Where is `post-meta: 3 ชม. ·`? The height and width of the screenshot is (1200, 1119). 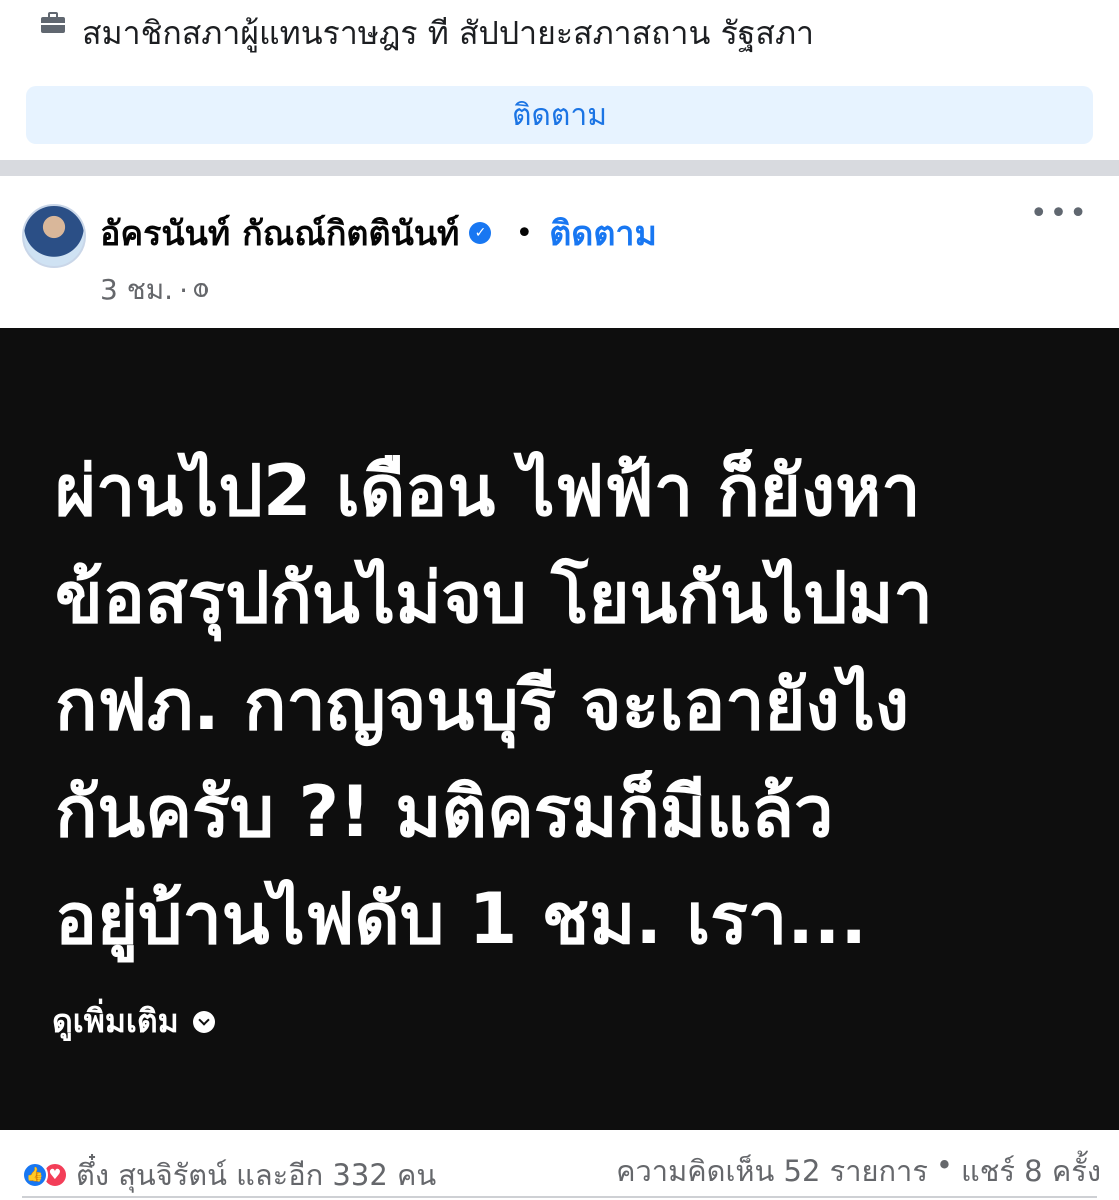 post-meta: 3 ชม. · is located at coordinates (154, 290).